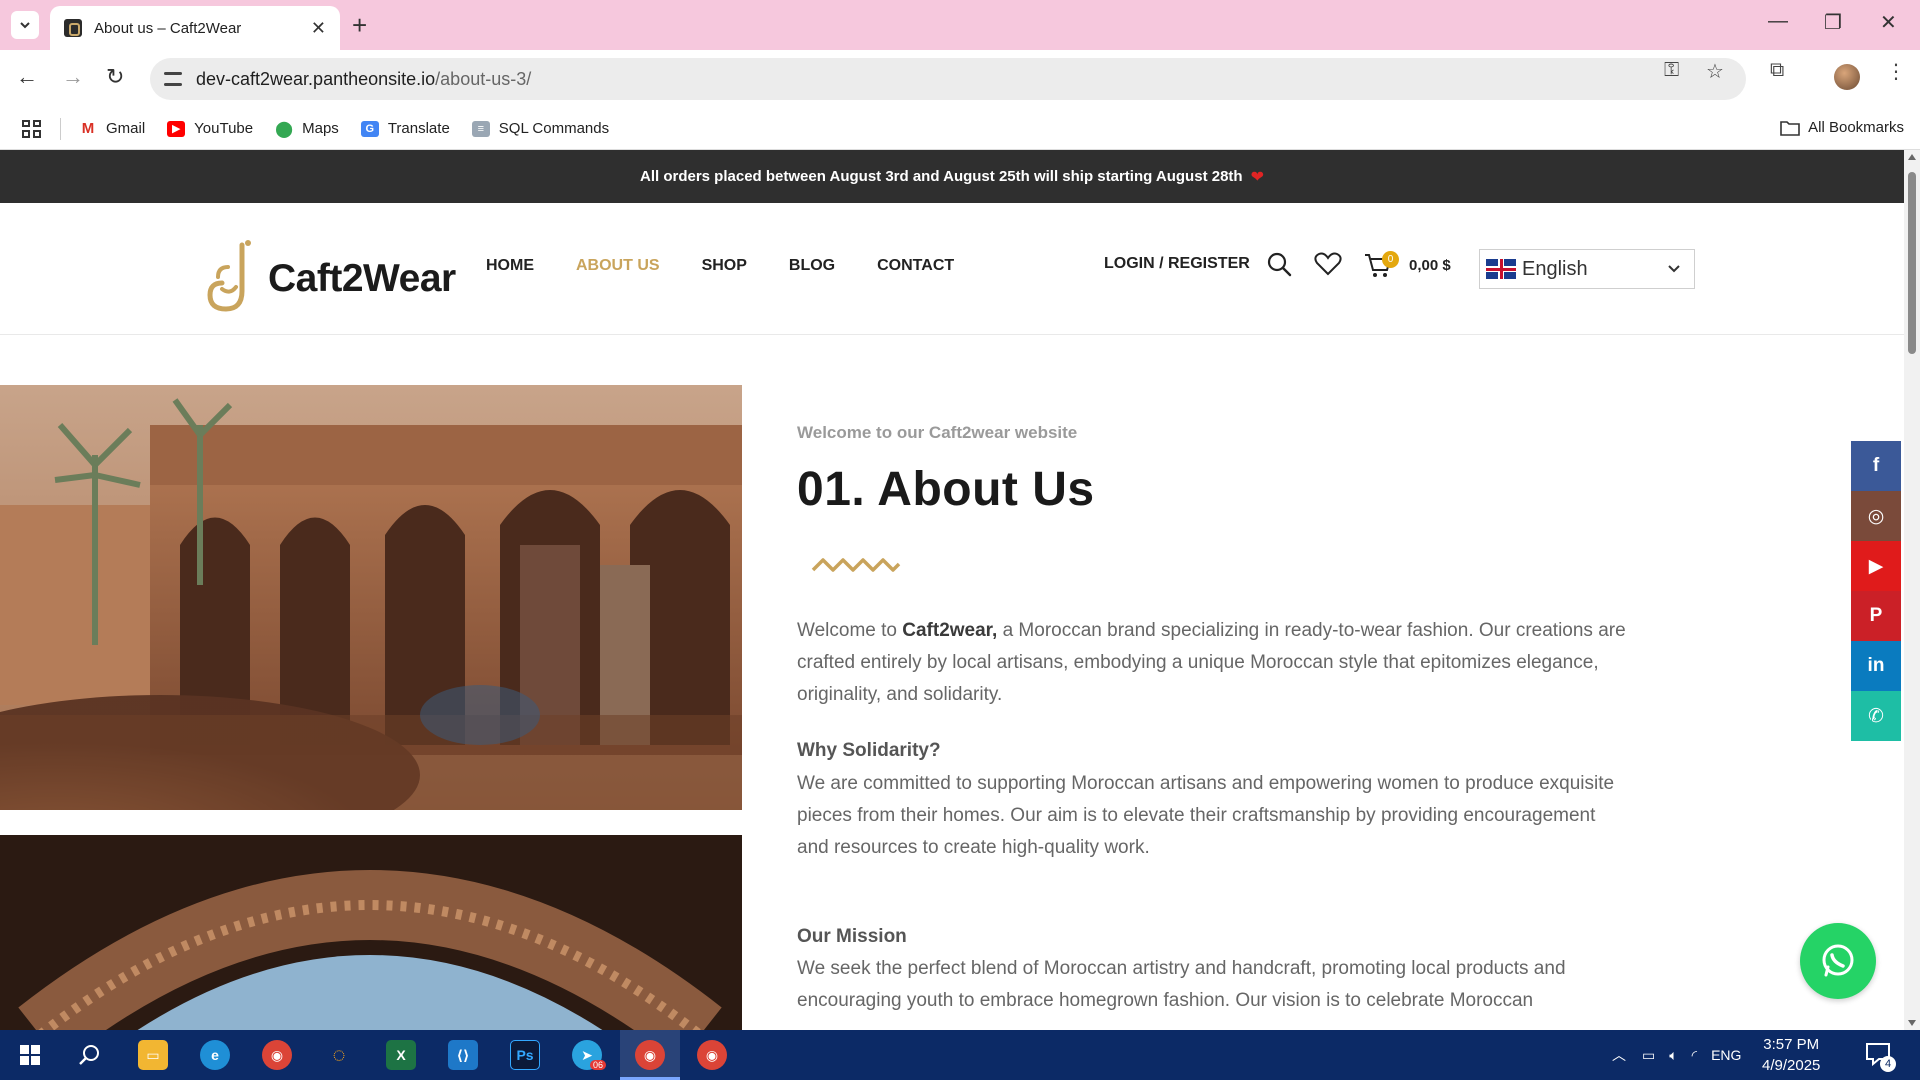 This screenshot has height=1080, width=1920. Describe the element at coordinates (1674, 269) in the screenshot. I see `chevron-down-icon` at that location.